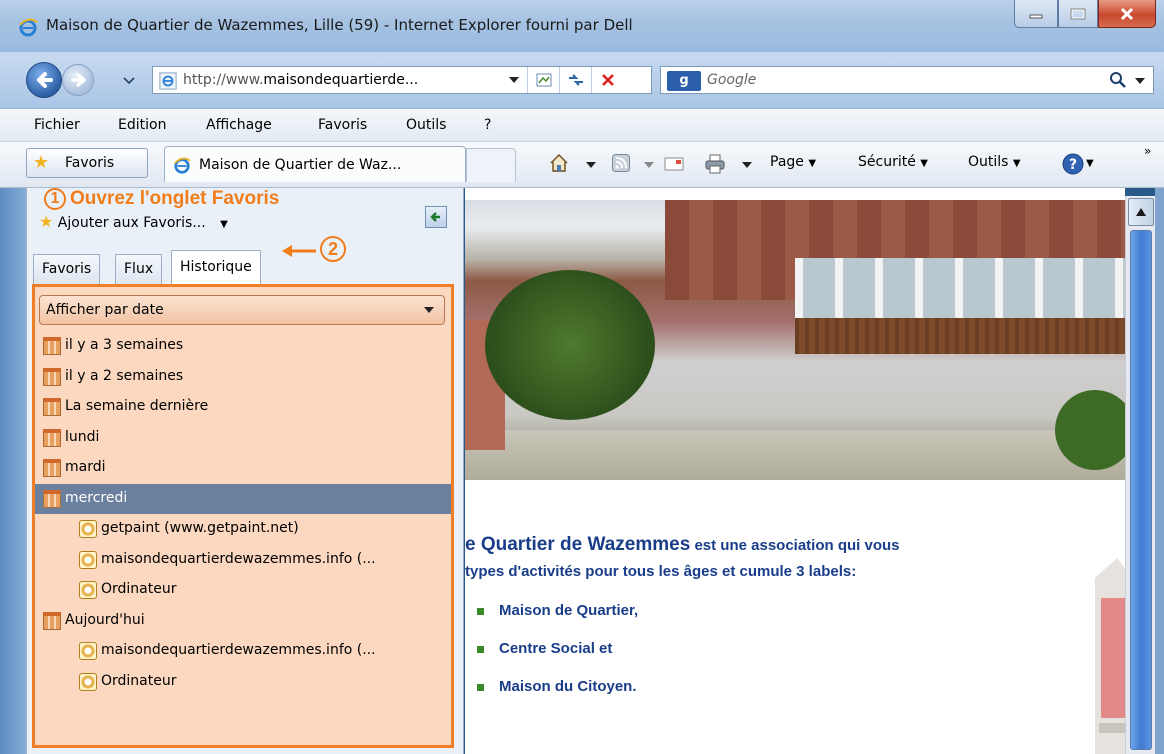 Image resolution: width=1164 pixels, height=754 pixels. I want to click on window-right-frame, so click(1159, 471).